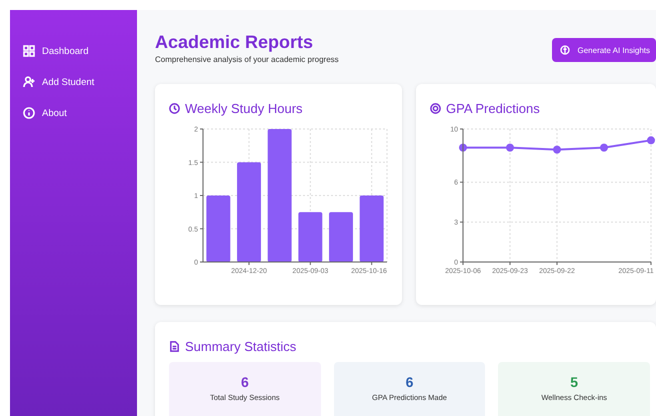 The height and width of the screenshot is (416, 656). I want to click on sidebar-item: About, so click(38, 113).